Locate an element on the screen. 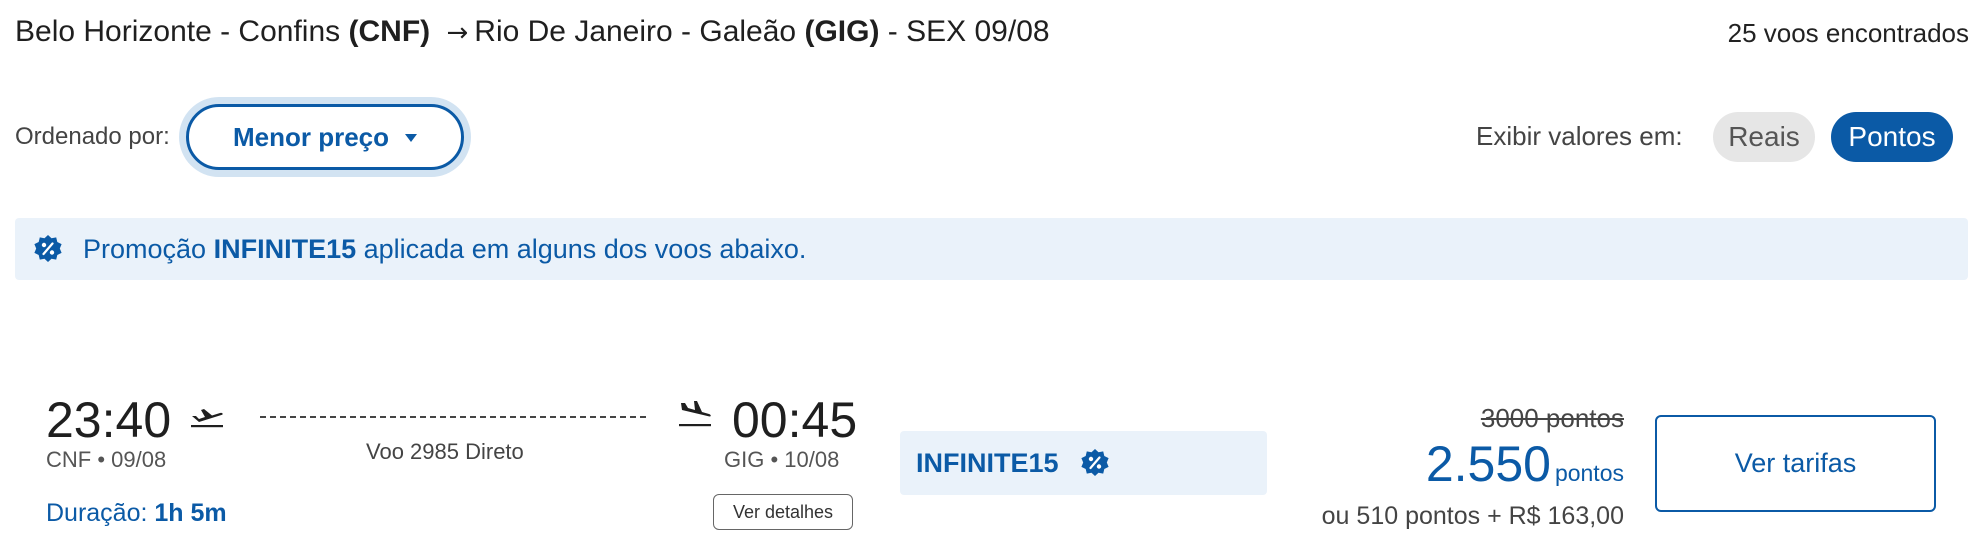 The width and height of the screenshot is (1986, 556). duration-value: 1h 5m is located at coordinates (190, 513).